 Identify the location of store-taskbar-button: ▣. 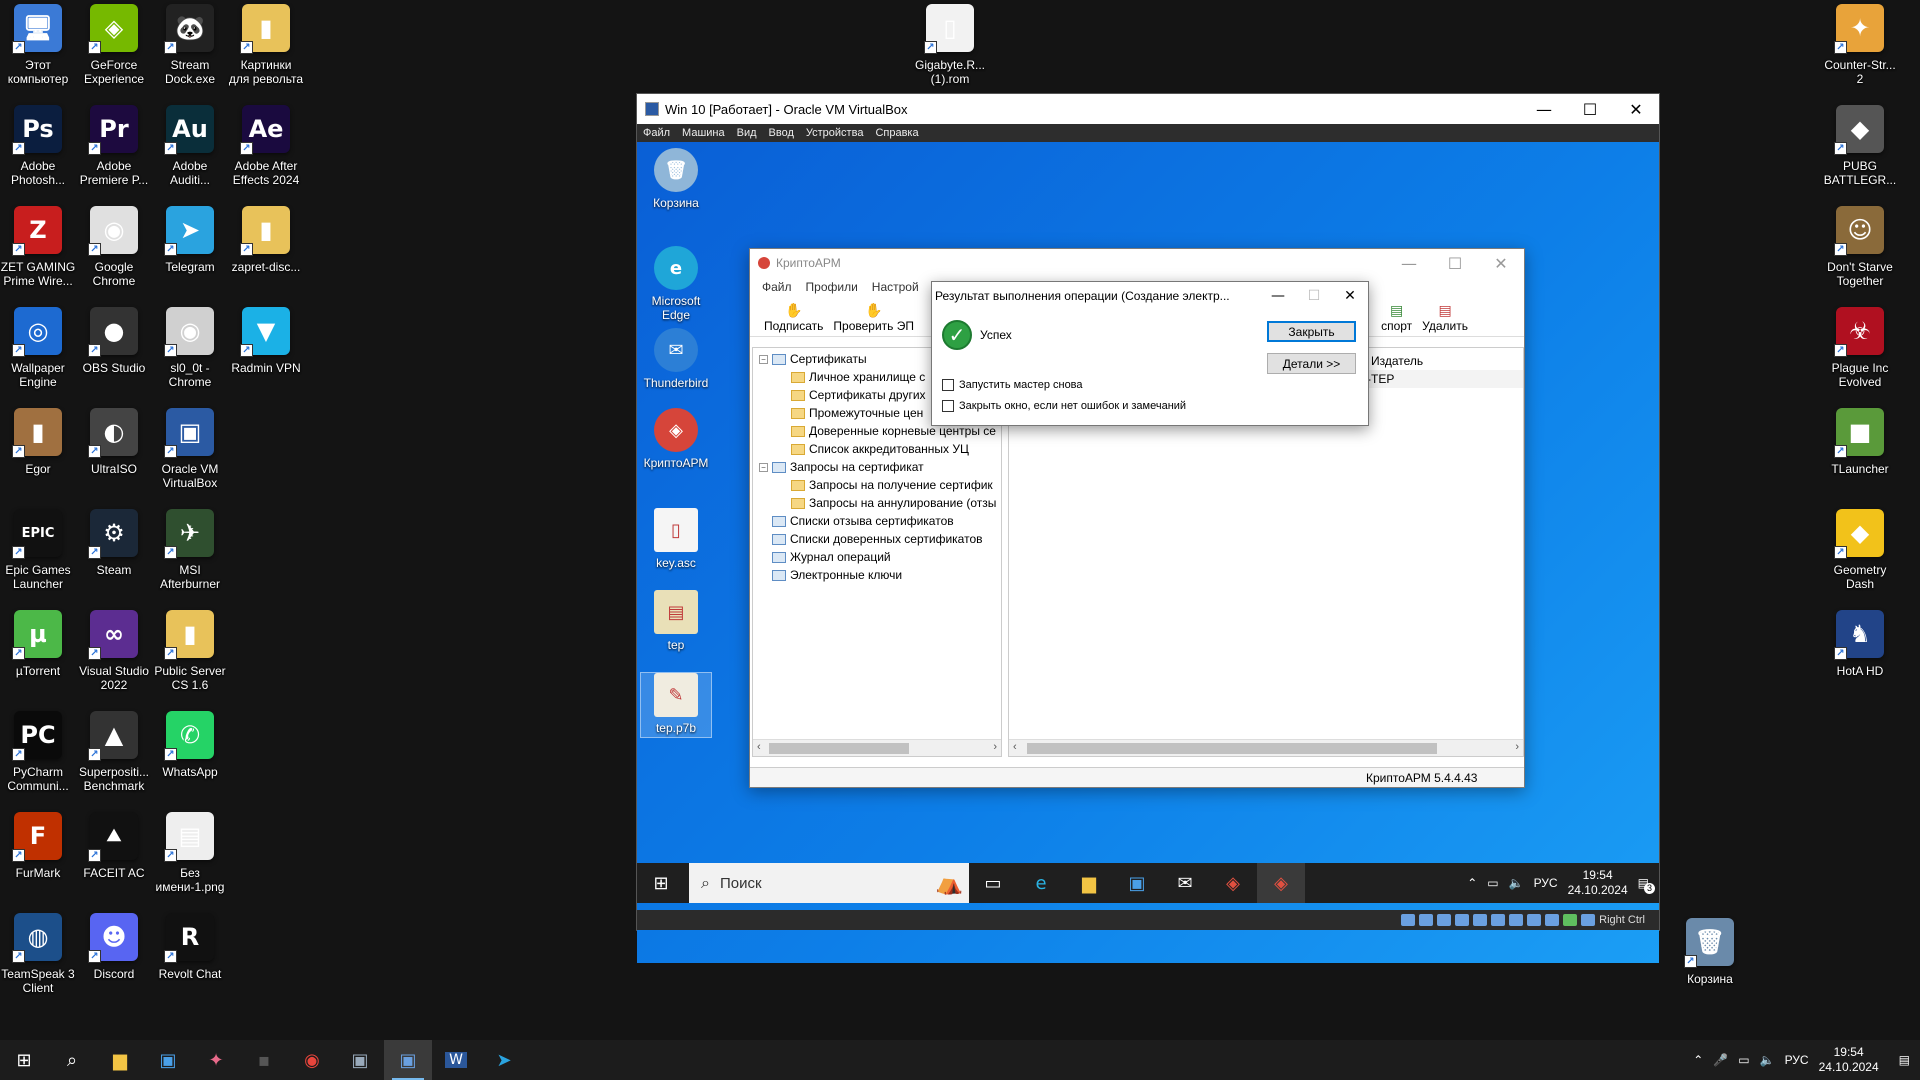
(1137, 883).